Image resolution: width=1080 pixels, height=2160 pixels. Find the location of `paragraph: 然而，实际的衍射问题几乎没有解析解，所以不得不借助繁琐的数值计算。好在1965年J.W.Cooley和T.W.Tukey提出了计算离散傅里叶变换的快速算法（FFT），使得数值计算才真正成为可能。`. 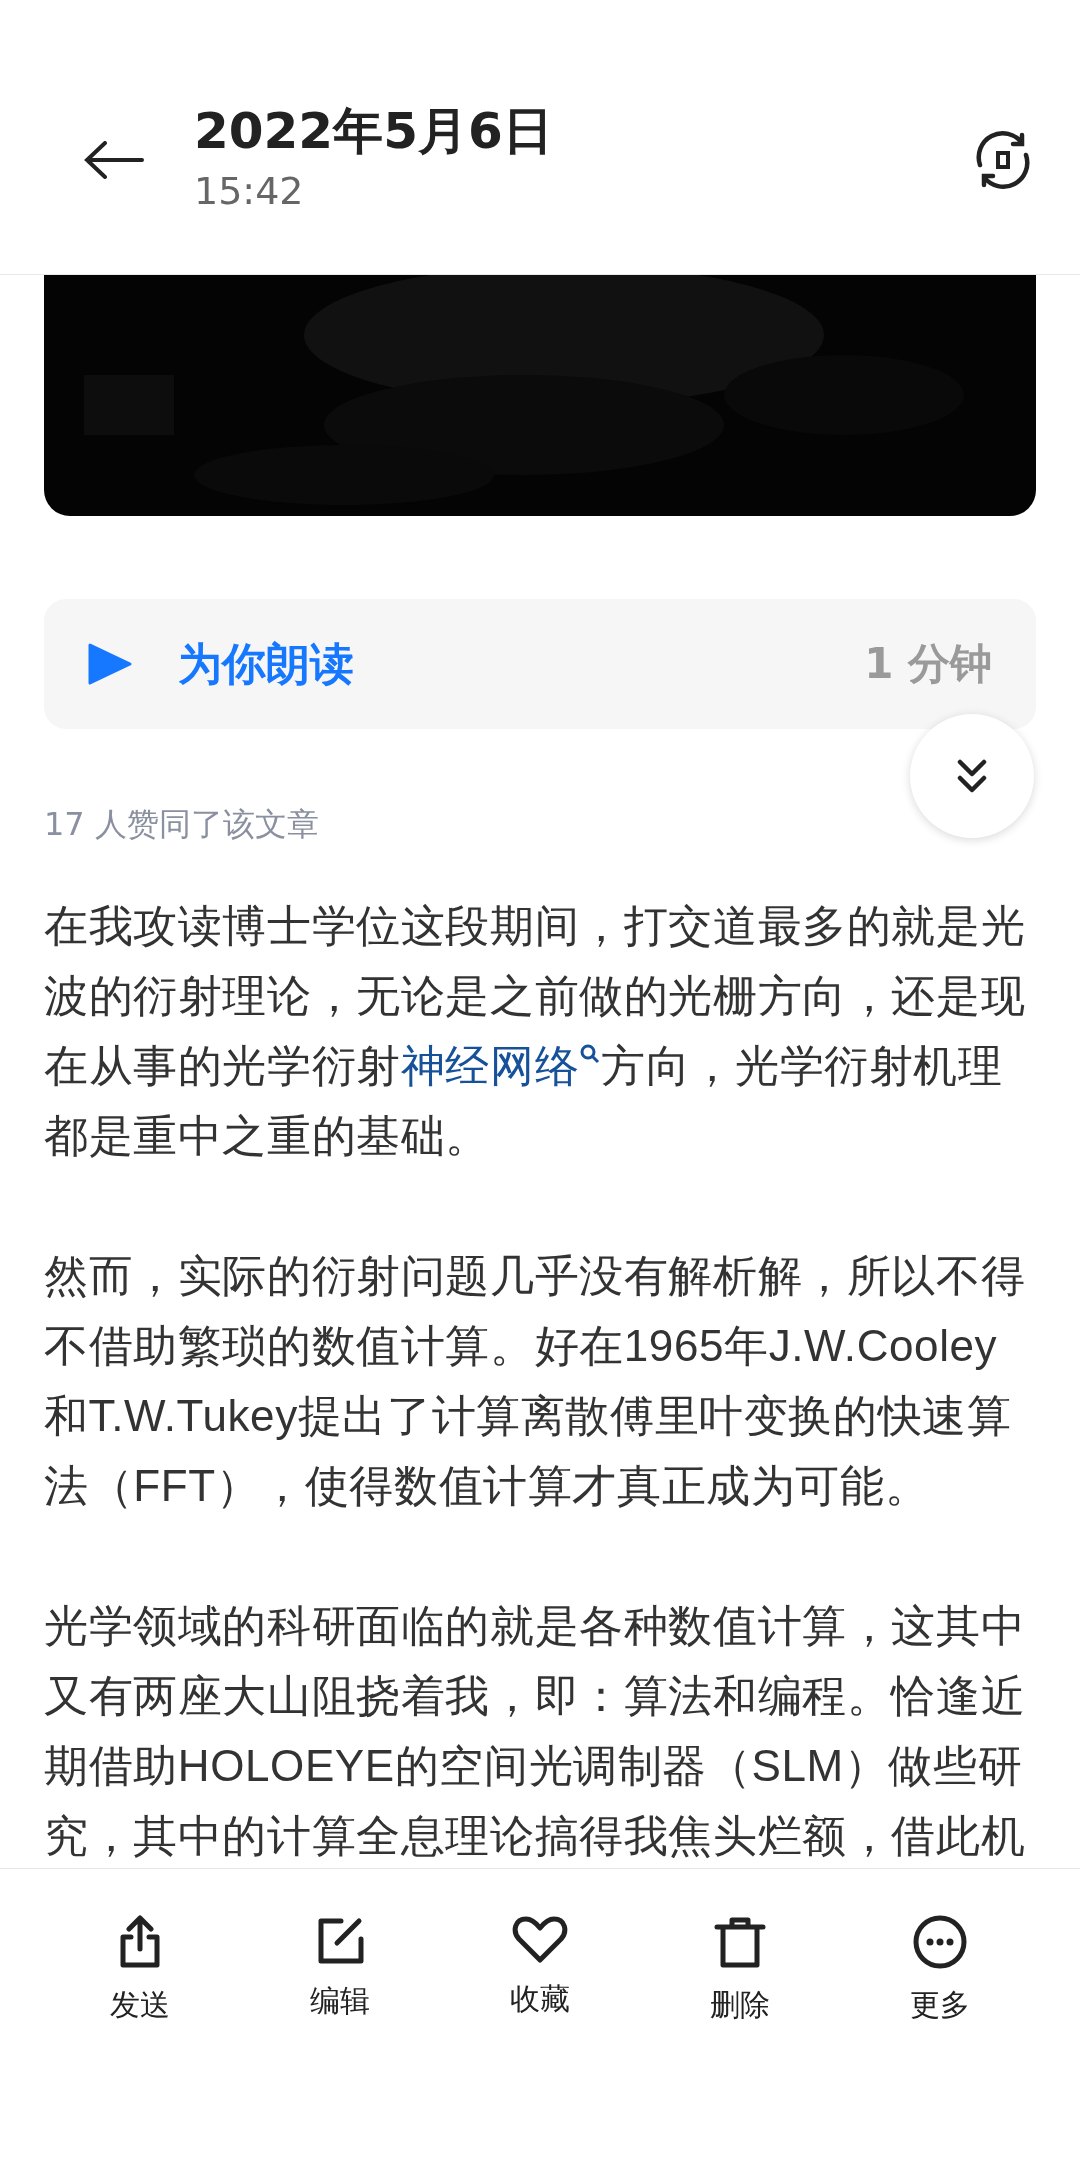

paragraph: 然而，实际的衍射问题几乎没有解析解，所以不得不借助繁琐的数值计算。好在1965年J.W.Cooley和T.W.Tukey提出了计算离散傅里叶变换的快速算法（FFT），使得数值计算才真正成为可能。 is located at coordinates (535, 1381).